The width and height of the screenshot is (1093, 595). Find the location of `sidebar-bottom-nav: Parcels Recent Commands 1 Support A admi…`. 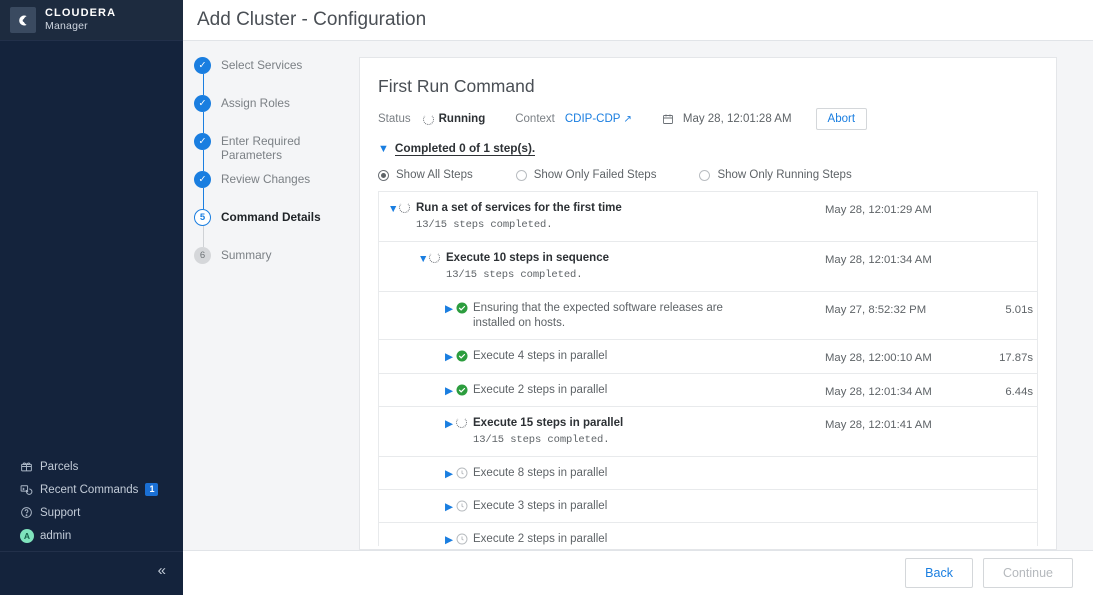

sidebar-bottom-nav: Parcels Recent Commands 1 Support A admi… is located at coordinates (91, 525).